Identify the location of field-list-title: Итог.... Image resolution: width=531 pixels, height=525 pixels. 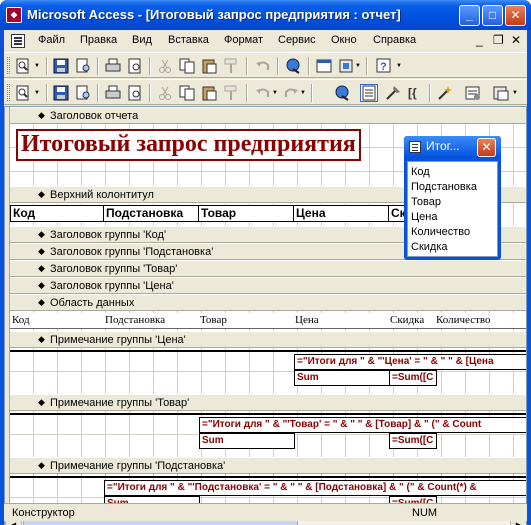
(443, 146).